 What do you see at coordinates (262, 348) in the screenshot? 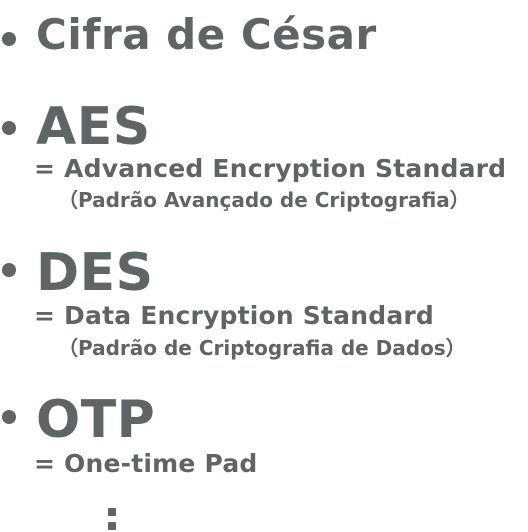
I see `item-translation: （Padrão de Criptografia de Dados）` at bounding box center [262, 348].